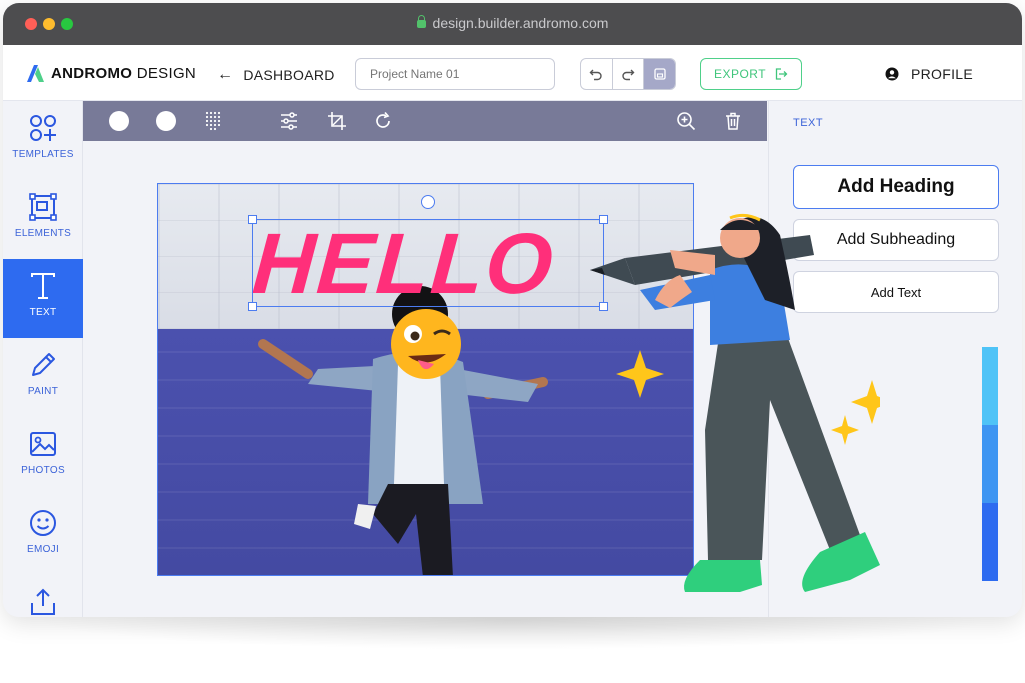 Image resolution: width=1025 pixels, height=683 pixels. I want to click on address-url: design.builder.andromo.com, so click(520, 23).